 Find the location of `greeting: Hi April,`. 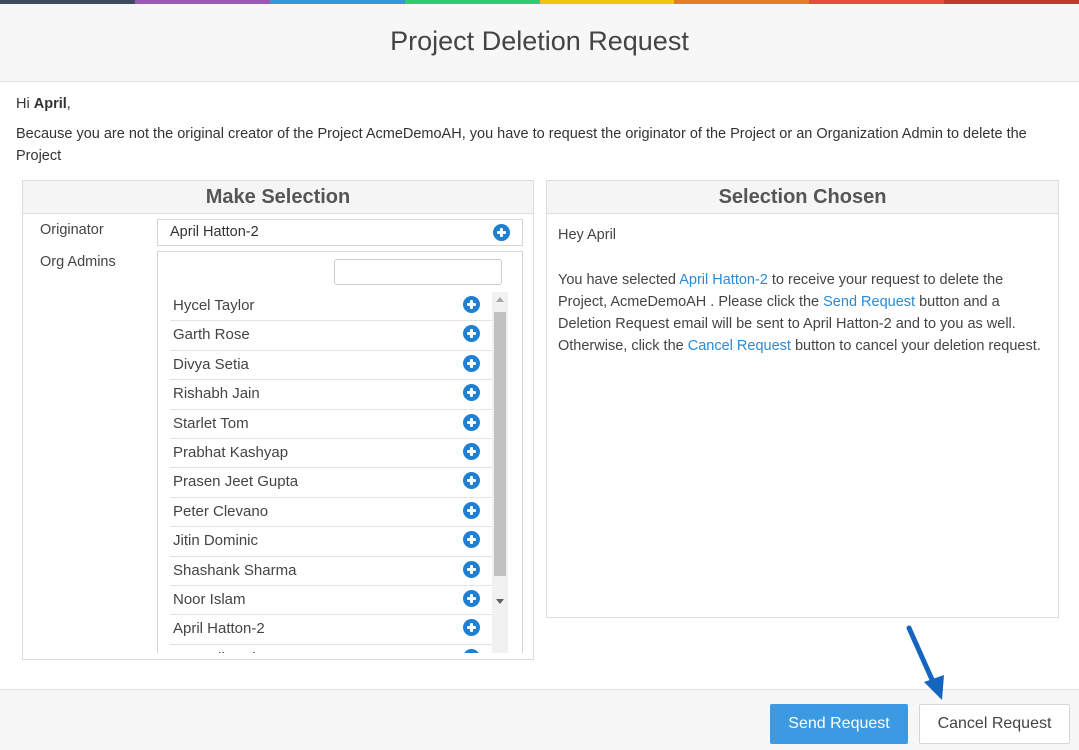

greeting: Hi April, is located at coordinates (43, 104).